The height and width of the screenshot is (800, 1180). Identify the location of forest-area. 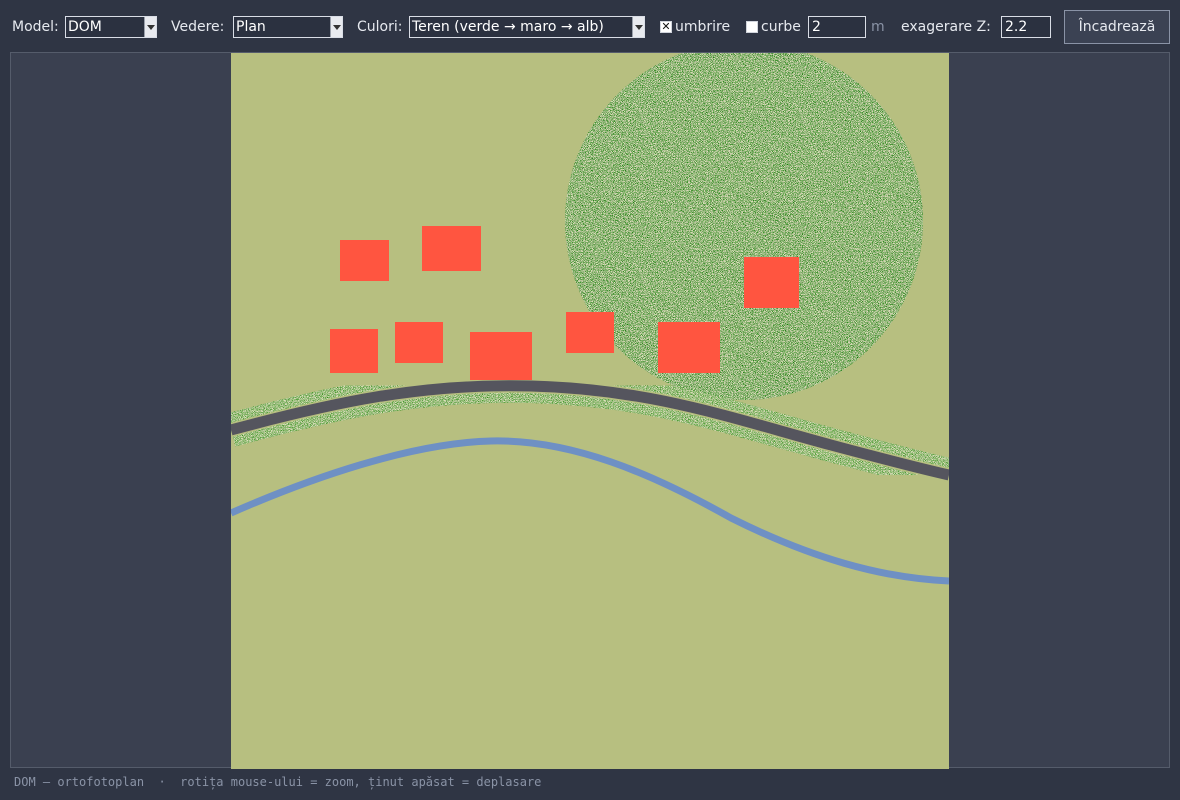
(744, 226).